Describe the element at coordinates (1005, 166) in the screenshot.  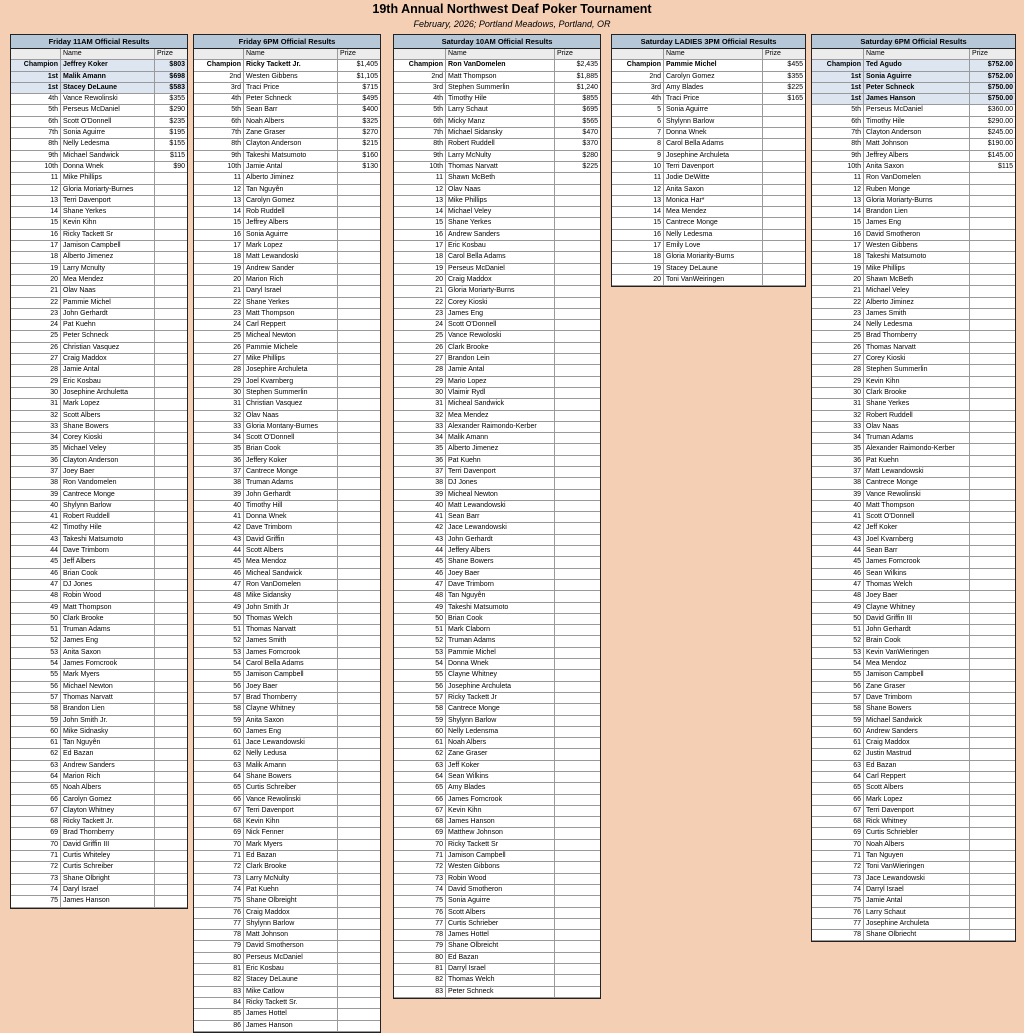
I see `prize: $115` at that location.